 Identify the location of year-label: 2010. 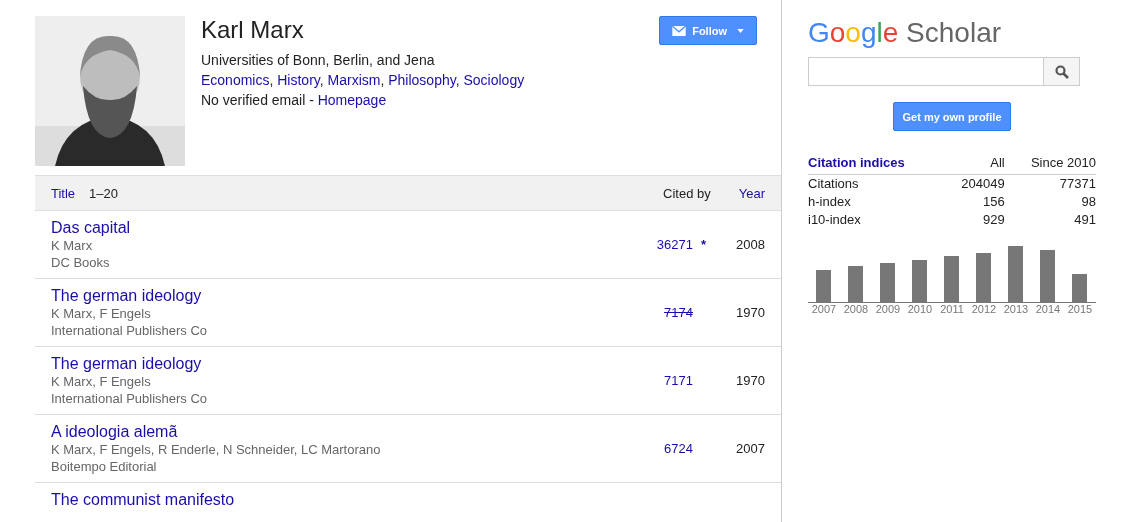
(920, 309).